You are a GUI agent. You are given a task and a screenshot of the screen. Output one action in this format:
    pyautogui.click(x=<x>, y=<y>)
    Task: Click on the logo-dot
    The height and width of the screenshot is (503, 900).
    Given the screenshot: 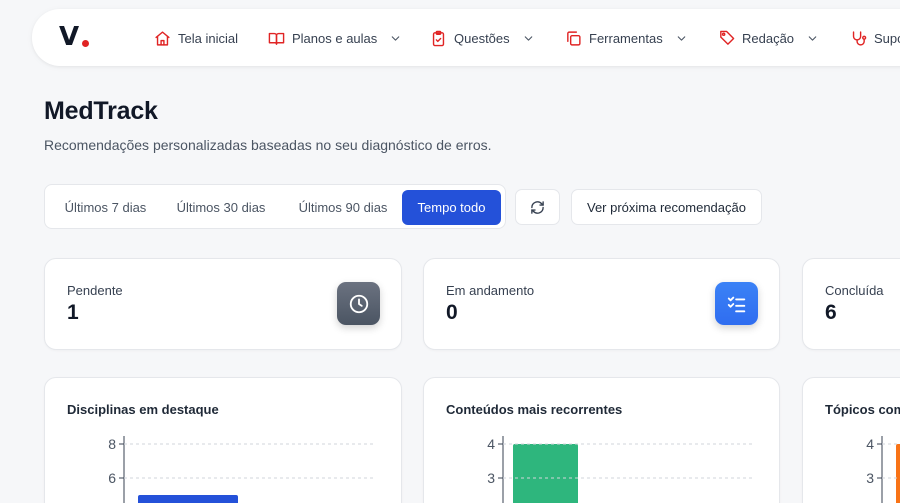 What is the action you would take?
    pyautogui.click(x=85, y=43)
    